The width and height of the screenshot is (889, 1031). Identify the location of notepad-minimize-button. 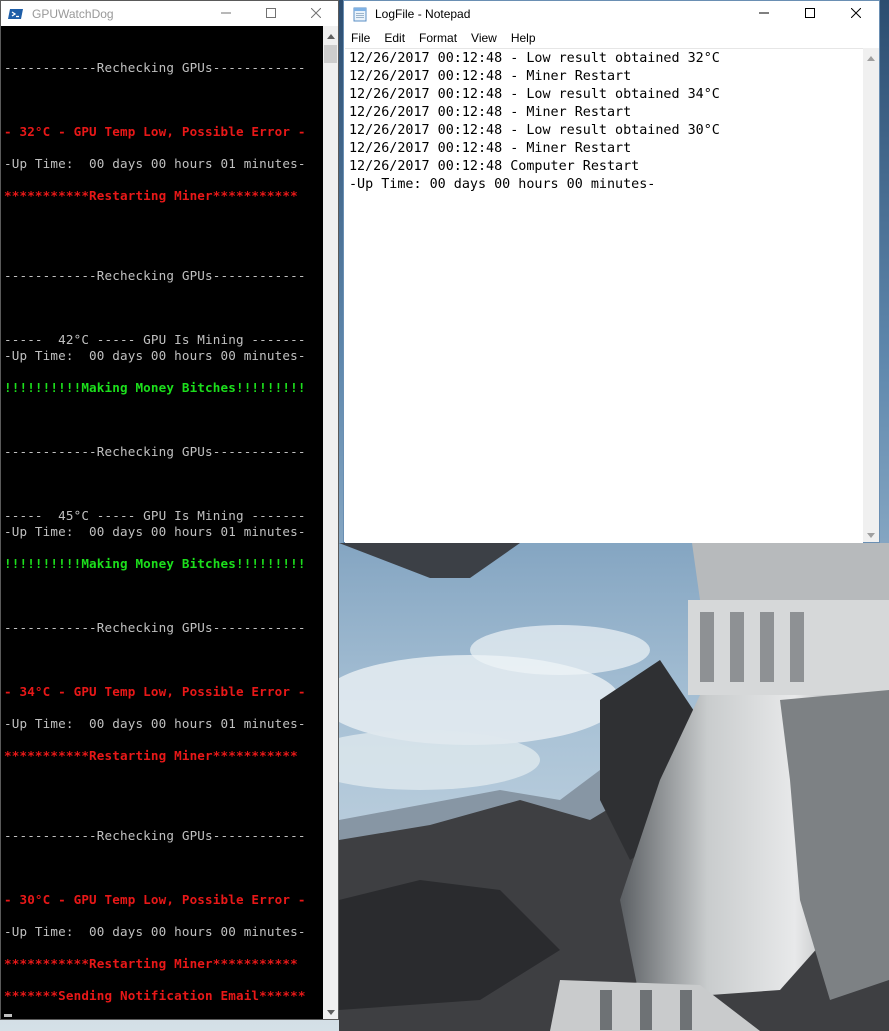
(764, 13).